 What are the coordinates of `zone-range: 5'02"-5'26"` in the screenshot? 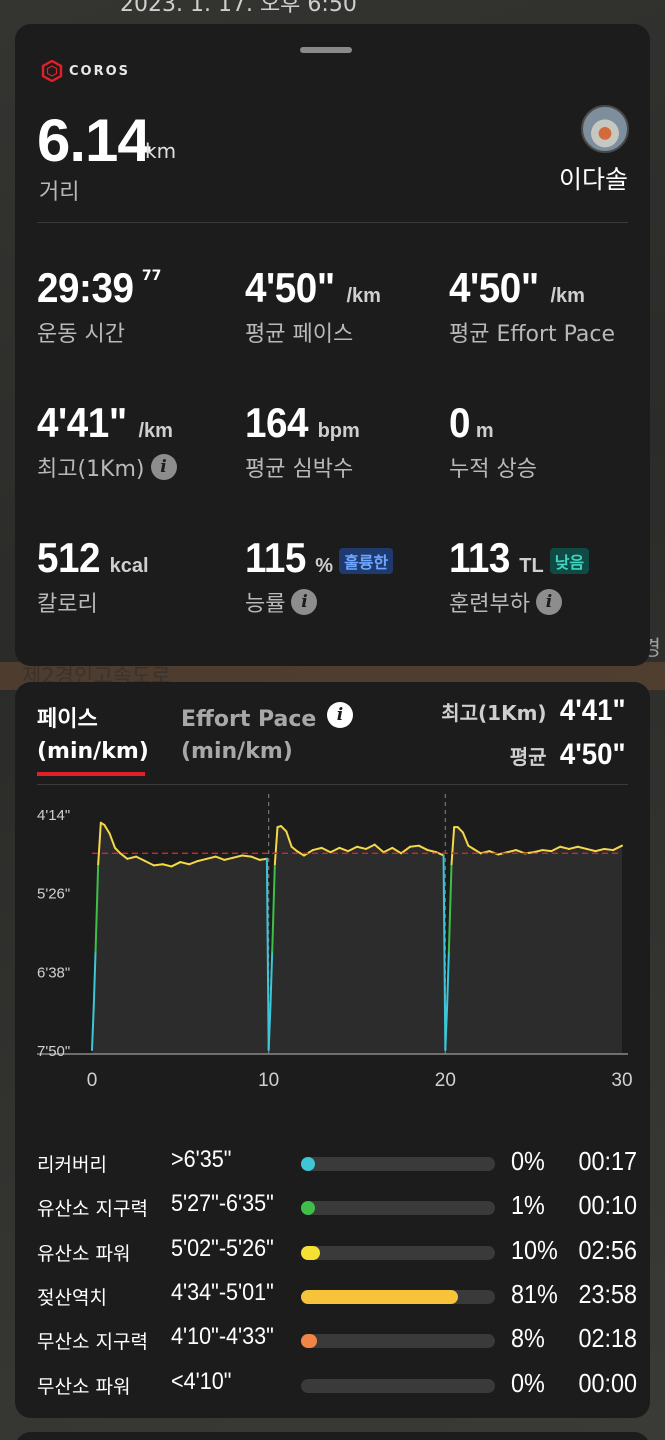 It's located at (222, 1248).